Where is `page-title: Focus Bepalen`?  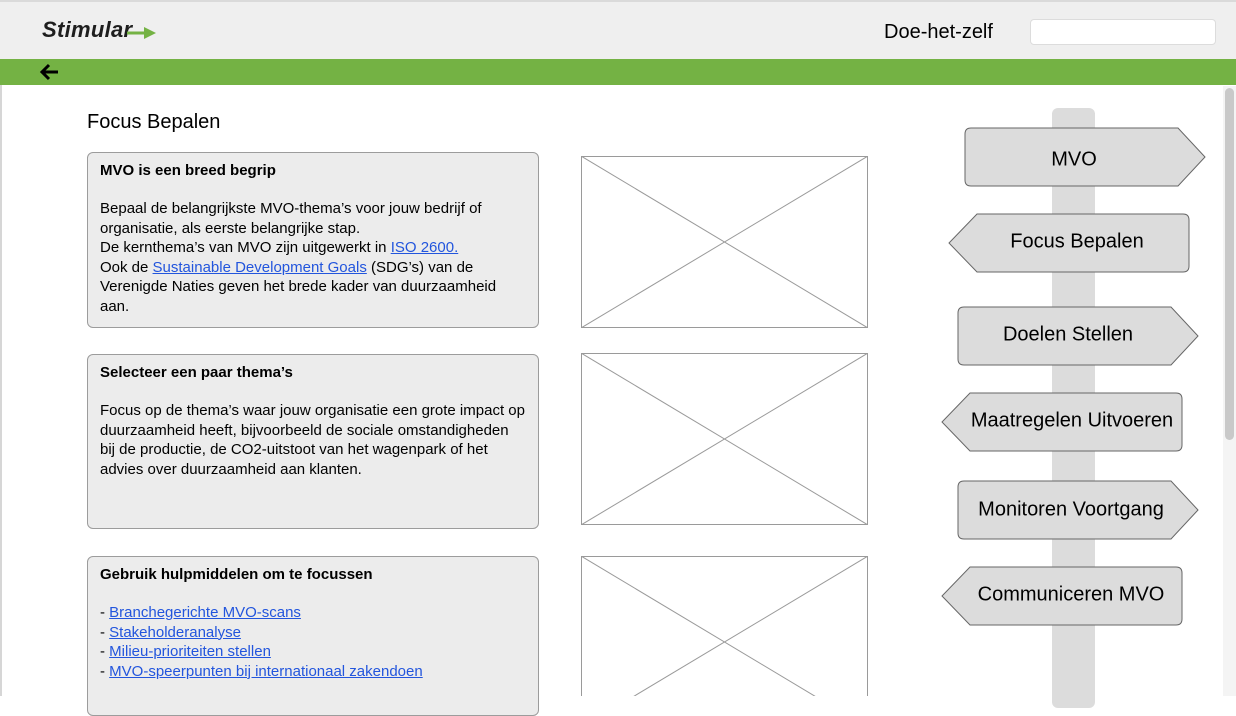
page-title: Focus Bepalen is located at coordinates (154, 122).